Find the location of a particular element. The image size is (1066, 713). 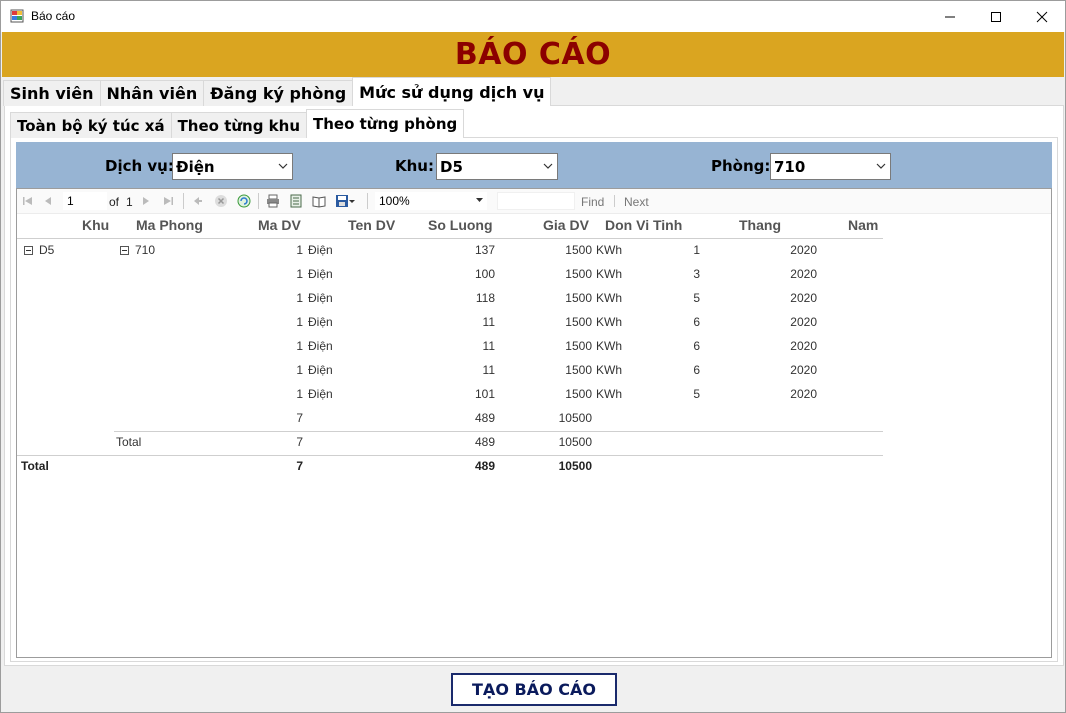

grand-total-gia-dv: 10500 is located at coordinates (575, 466).